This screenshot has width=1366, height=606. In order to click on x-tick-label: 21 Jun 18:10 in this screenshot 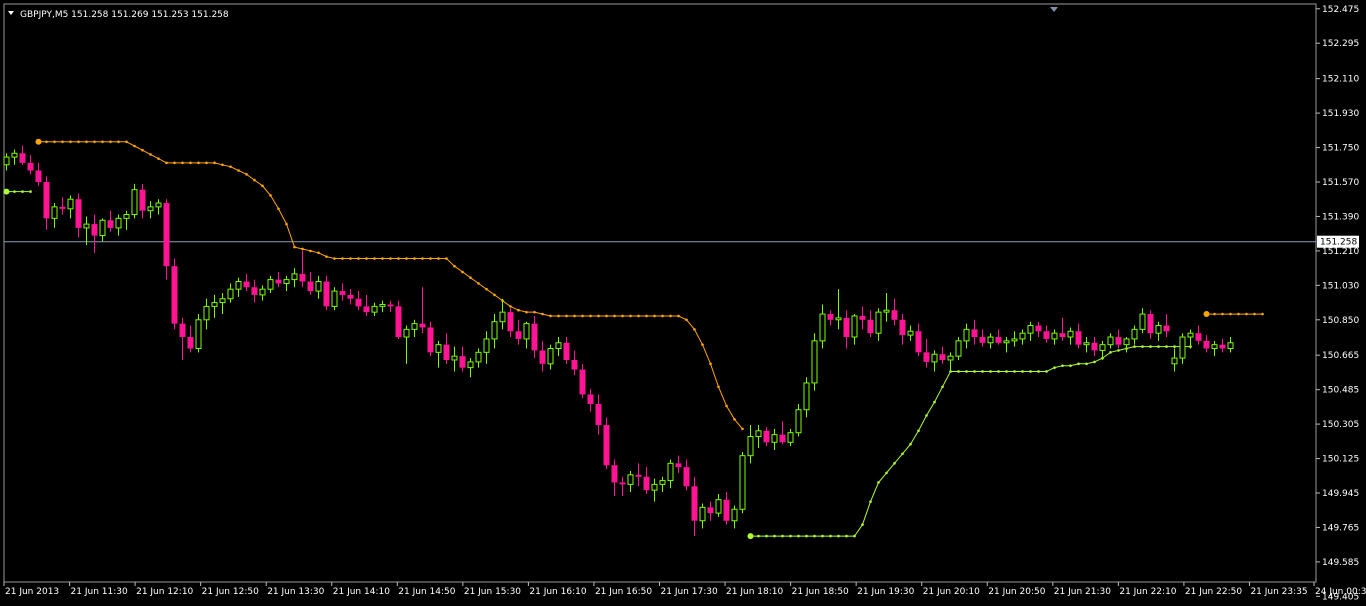, I will do `click(754, 592)`.